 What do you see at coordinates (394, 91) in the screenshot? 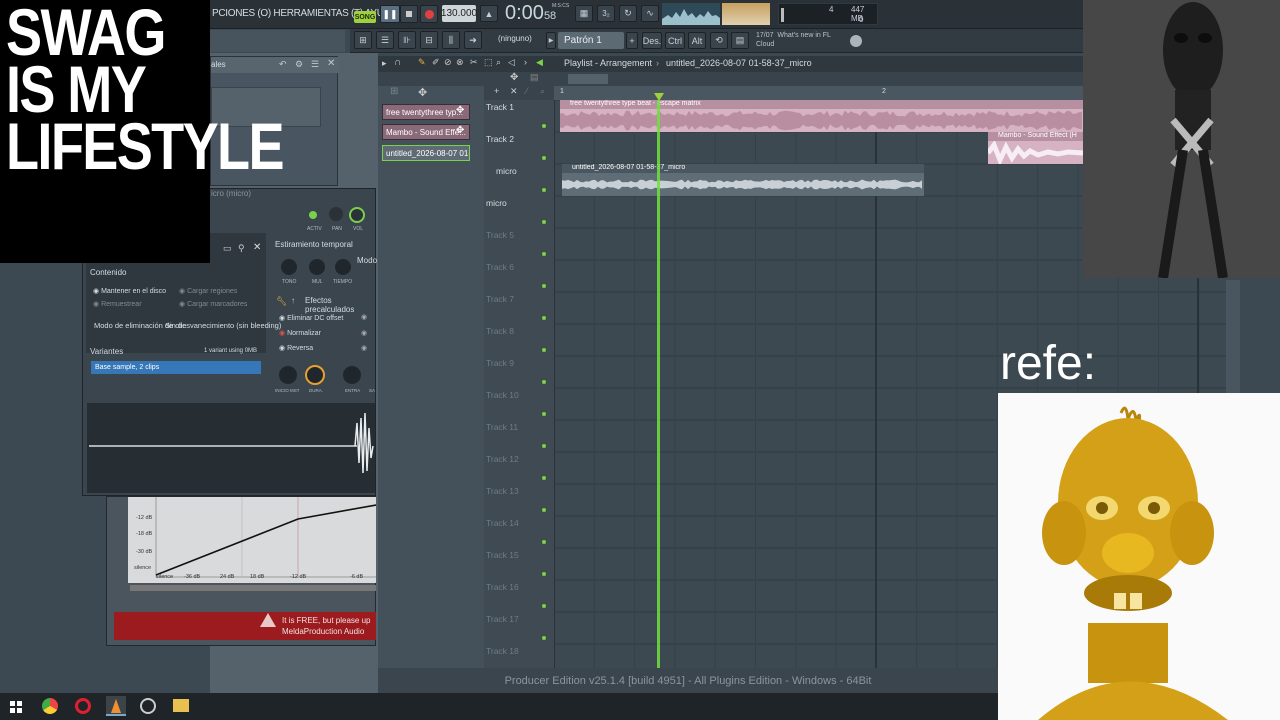
I see `picker-icon-1: ⊞` at bounding box center [394, 91].